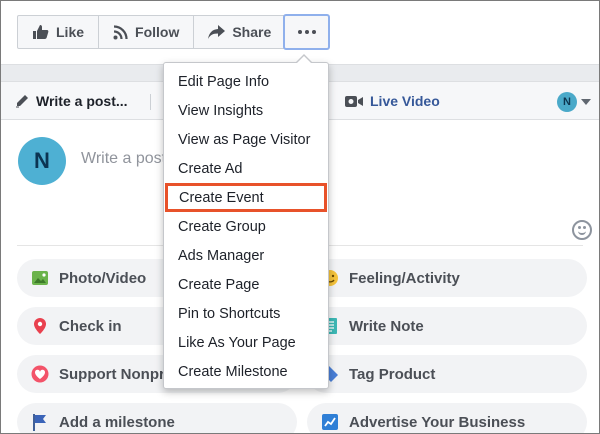  I want to click on menu-item-pin-to-shortcuts: Pin to Shortcuts, so click(246, 313).